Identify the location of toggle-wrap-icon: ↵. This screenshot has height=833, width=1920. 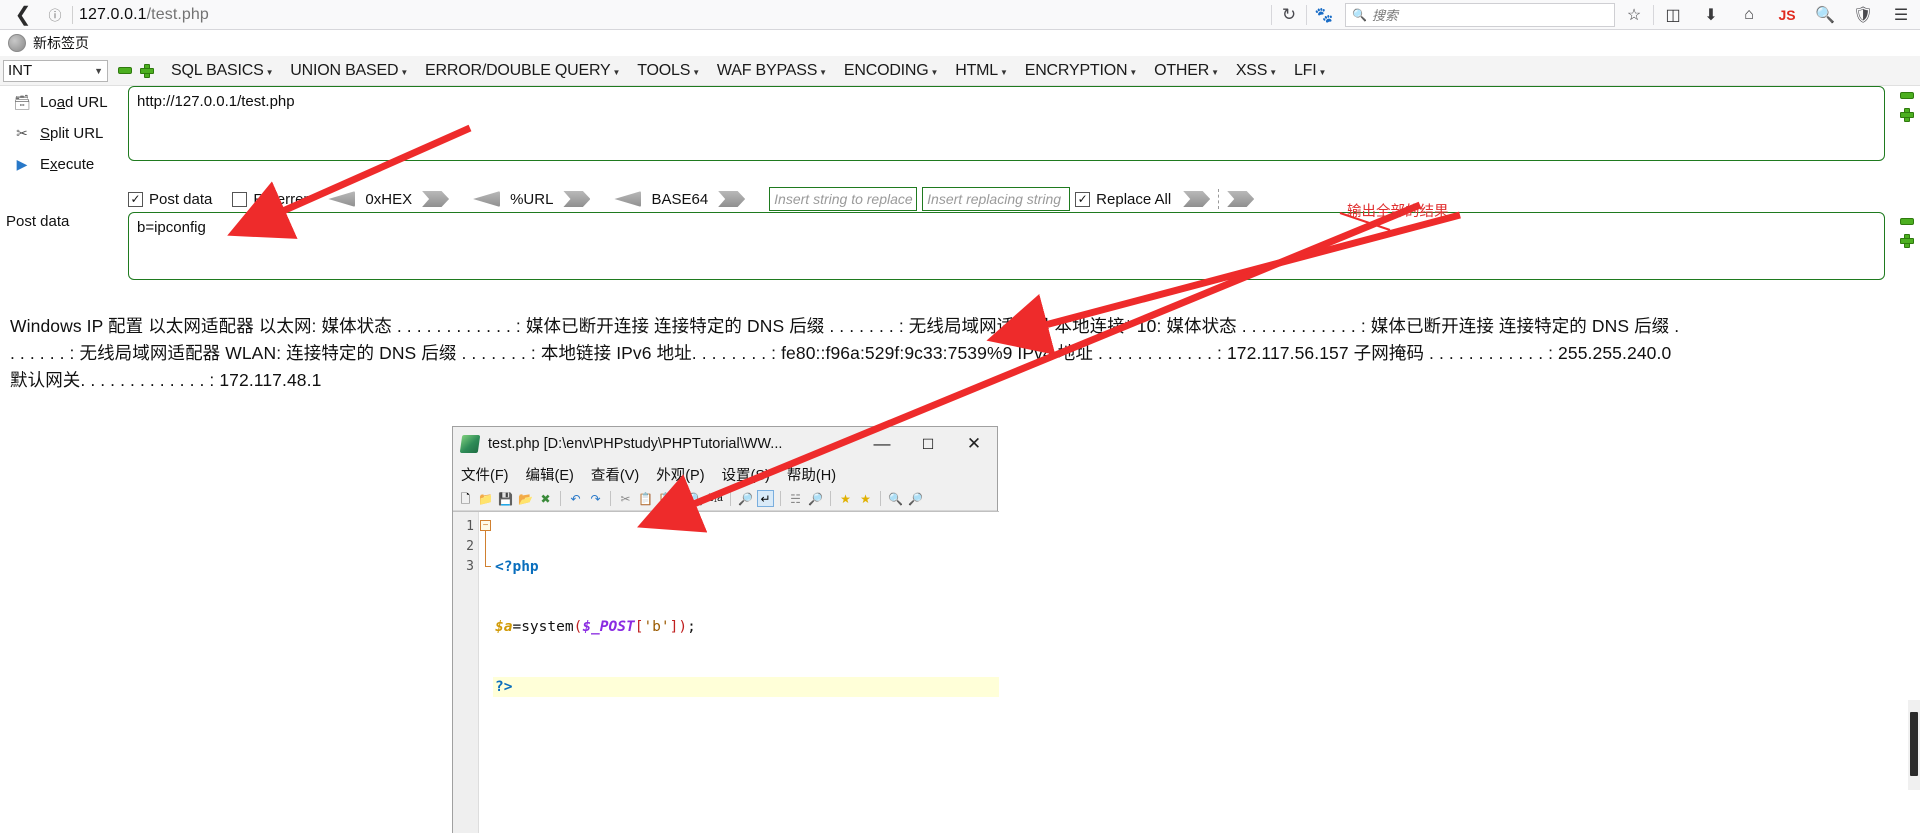
(765, 498).